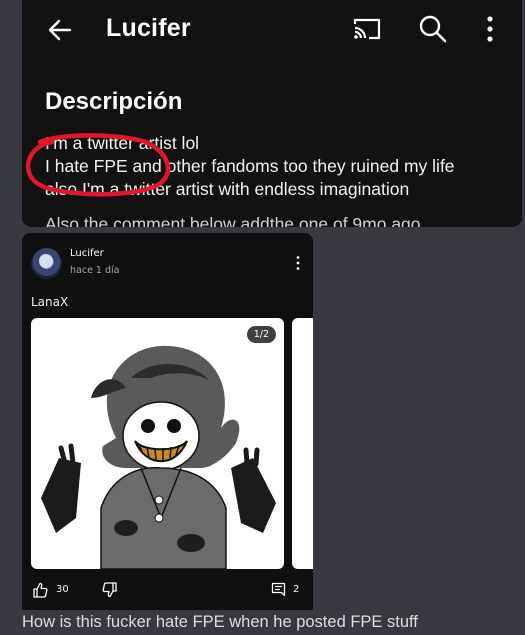 The image size is (525, 635). What do you see at coordinates (110, 590) in the screenshot?
I see `thumbs-down-icon` at bounding box center [110, 590].